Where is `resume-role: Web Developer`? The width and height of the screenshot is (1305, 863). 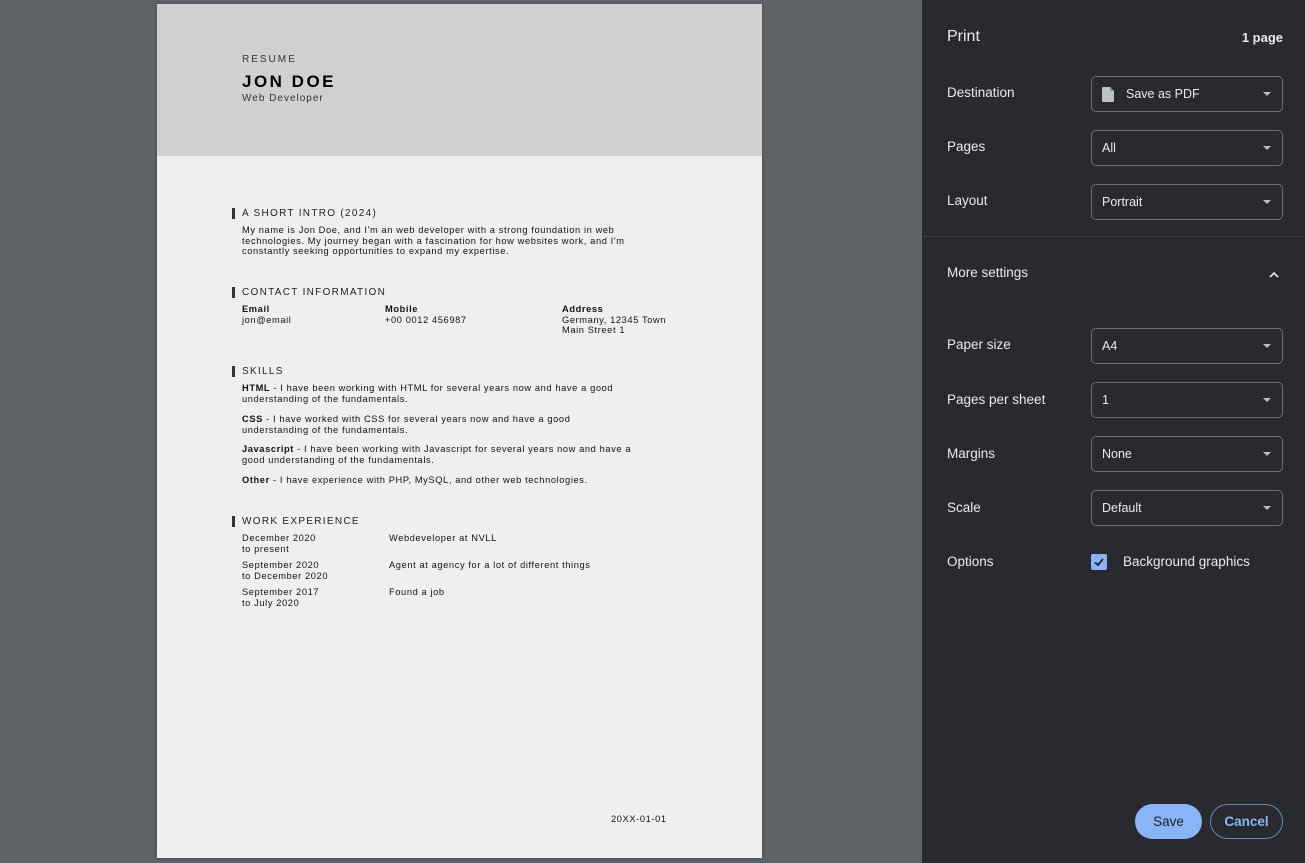
resume-role: Web Developer is located at coordinates (283, 98).